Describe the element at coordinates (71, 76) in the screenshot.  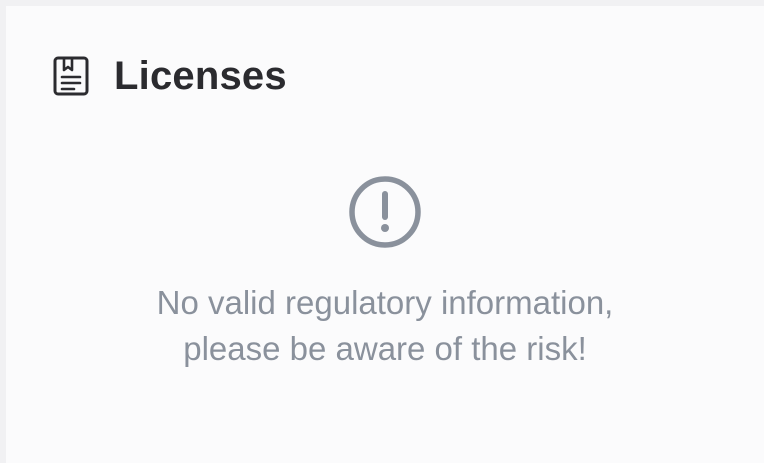
I see `license-document-icon` at that location.